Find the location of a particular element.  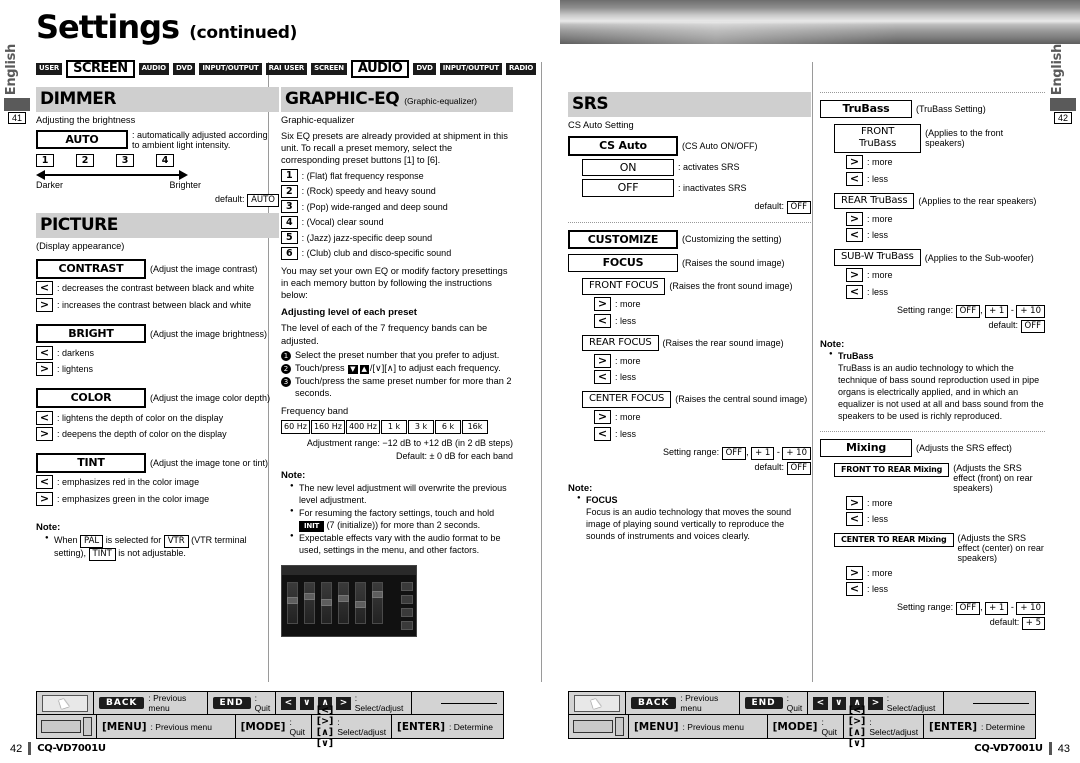

eq-preset-number: 3 is located at coordinates (289, 207).